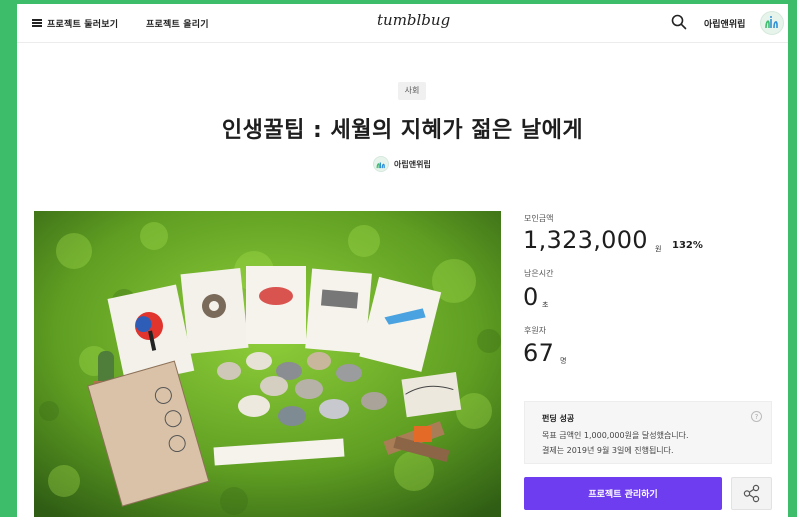  I want to click on raised-amount-value: 1,323,000, so click(585, 240).